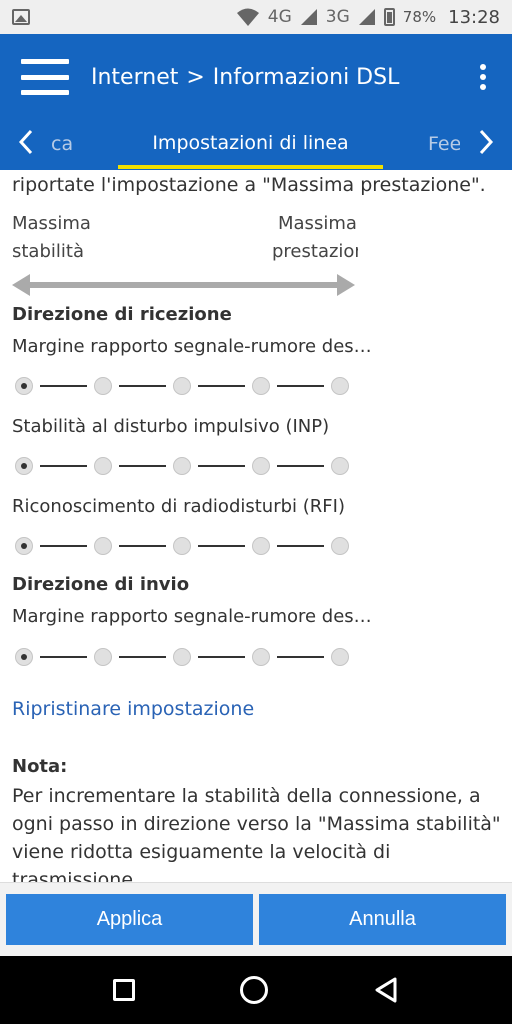 Image resolution: width=512 pixels, height=1024 pixels. What do you see at coordinates (386, 990) in the screenshot?
I see `back-icon` at bounding box center [386, 990].